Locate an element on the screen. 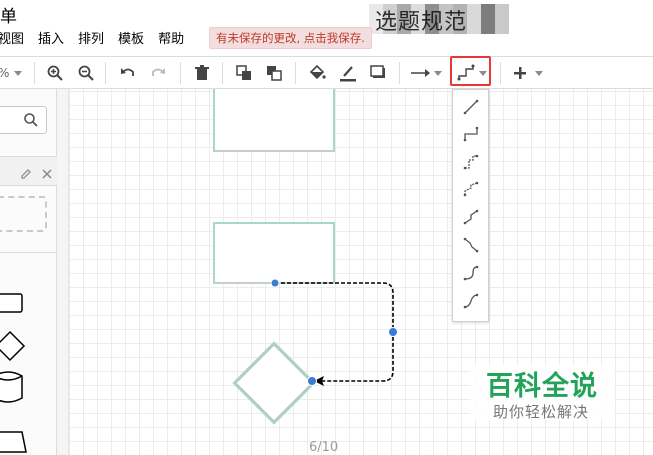  line-color-icon is located at coordinates (348, 73).